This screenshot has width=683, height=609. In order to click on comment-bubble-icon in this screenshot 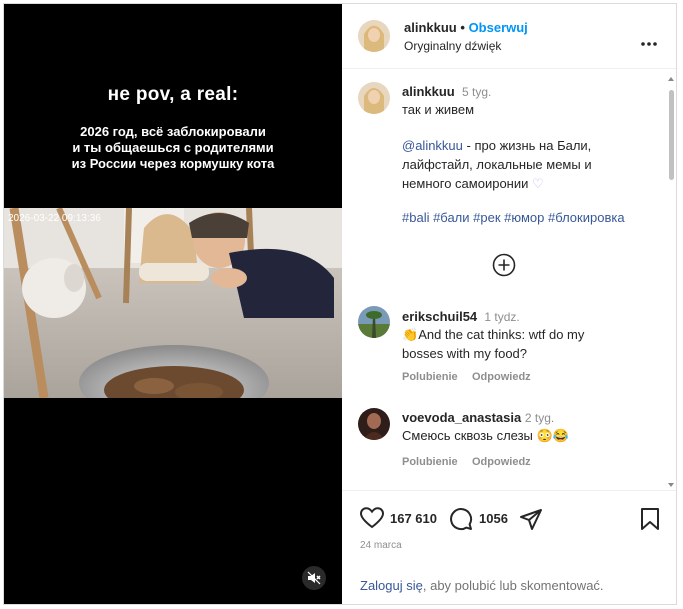, I will do `click(461, 519)`.